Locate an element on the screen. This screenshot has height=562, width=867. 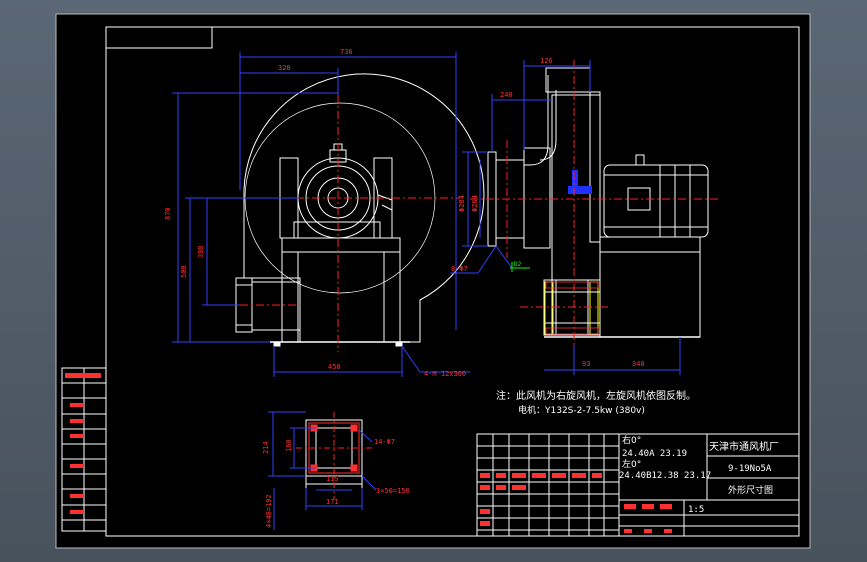
dim-overall-height: 870 is located at coordinates (168, 213).